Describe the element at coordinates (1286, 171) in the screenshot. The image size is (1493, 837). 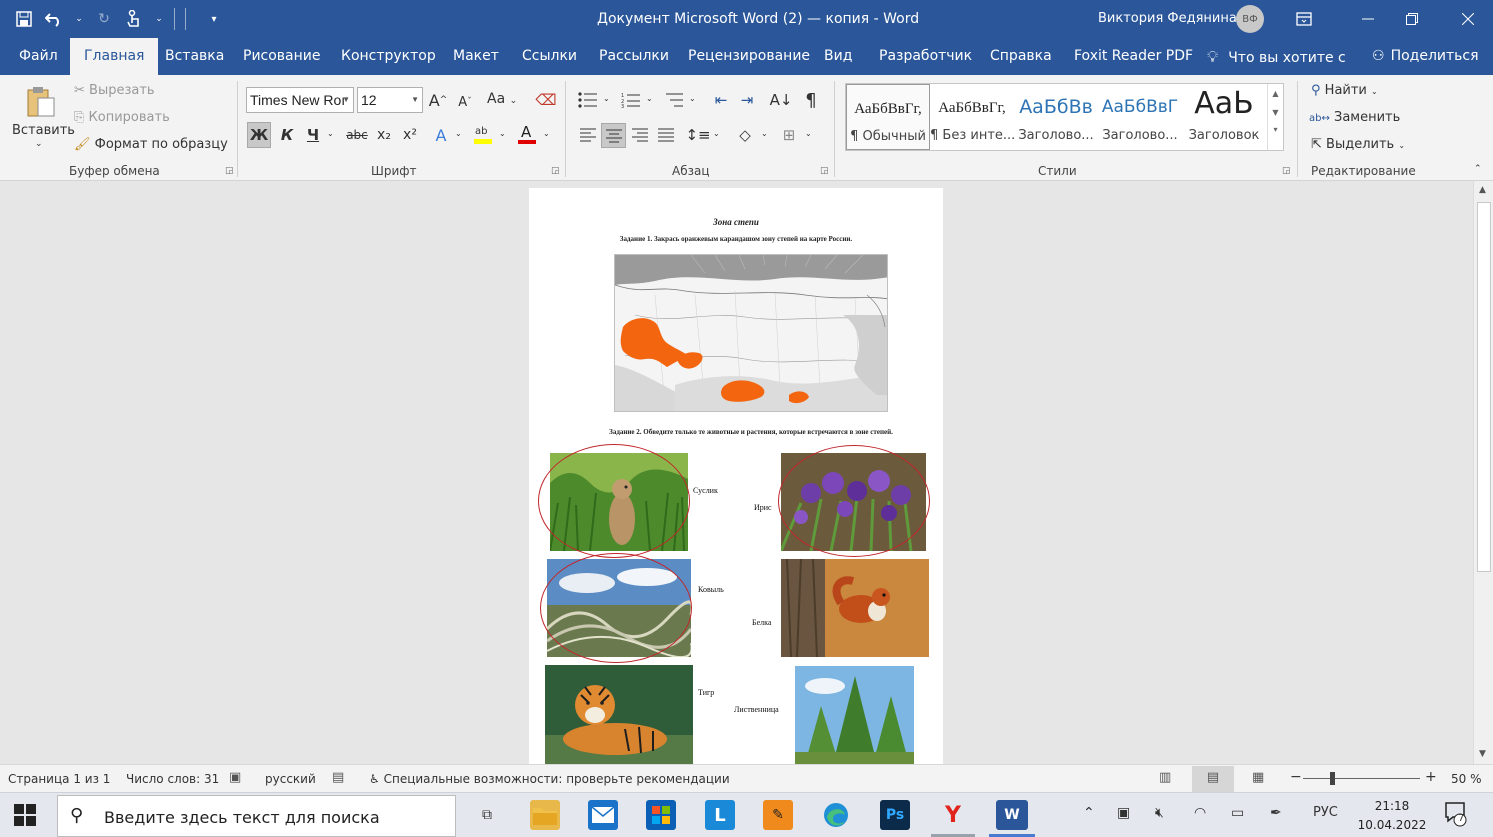
I see `styles-launcher-icon: ◲` at that location.